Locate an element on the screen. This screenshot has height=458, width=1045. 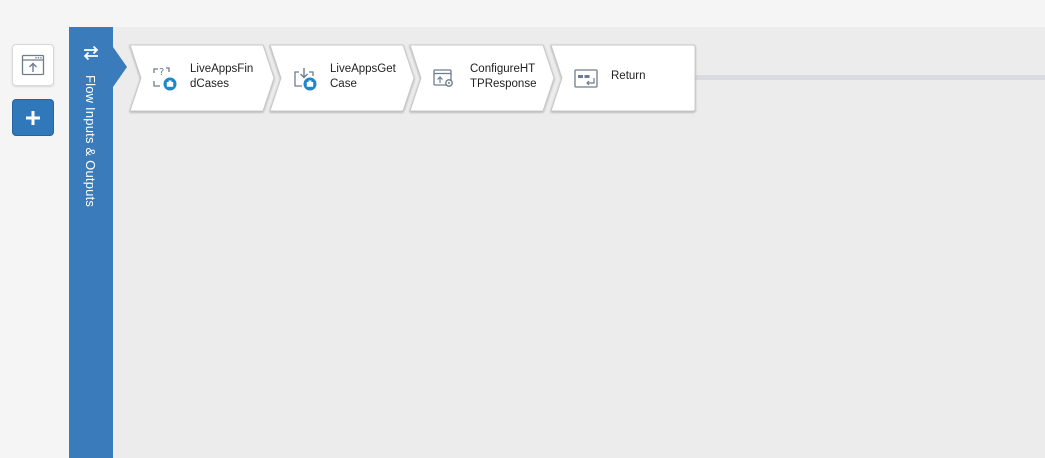
flow-inputs-outputs-label: Flow Inputs & Outputs is located at coordinates (90, 141).